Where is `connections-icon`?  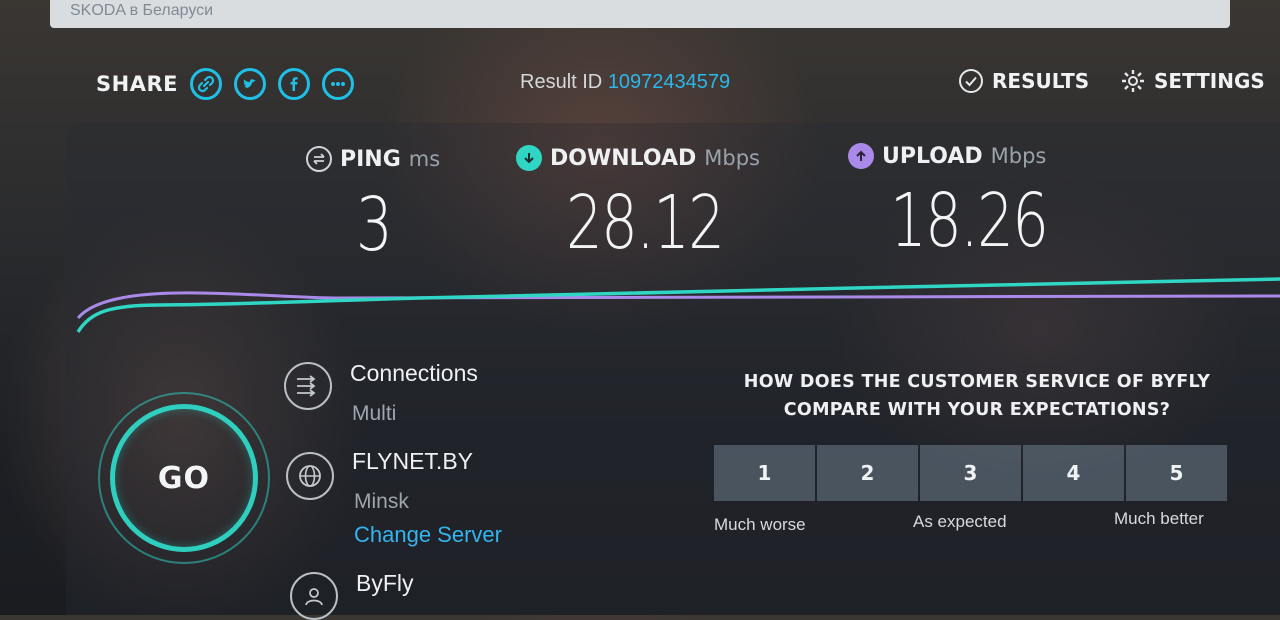
connections-icon is located at coordinates (308, 386).